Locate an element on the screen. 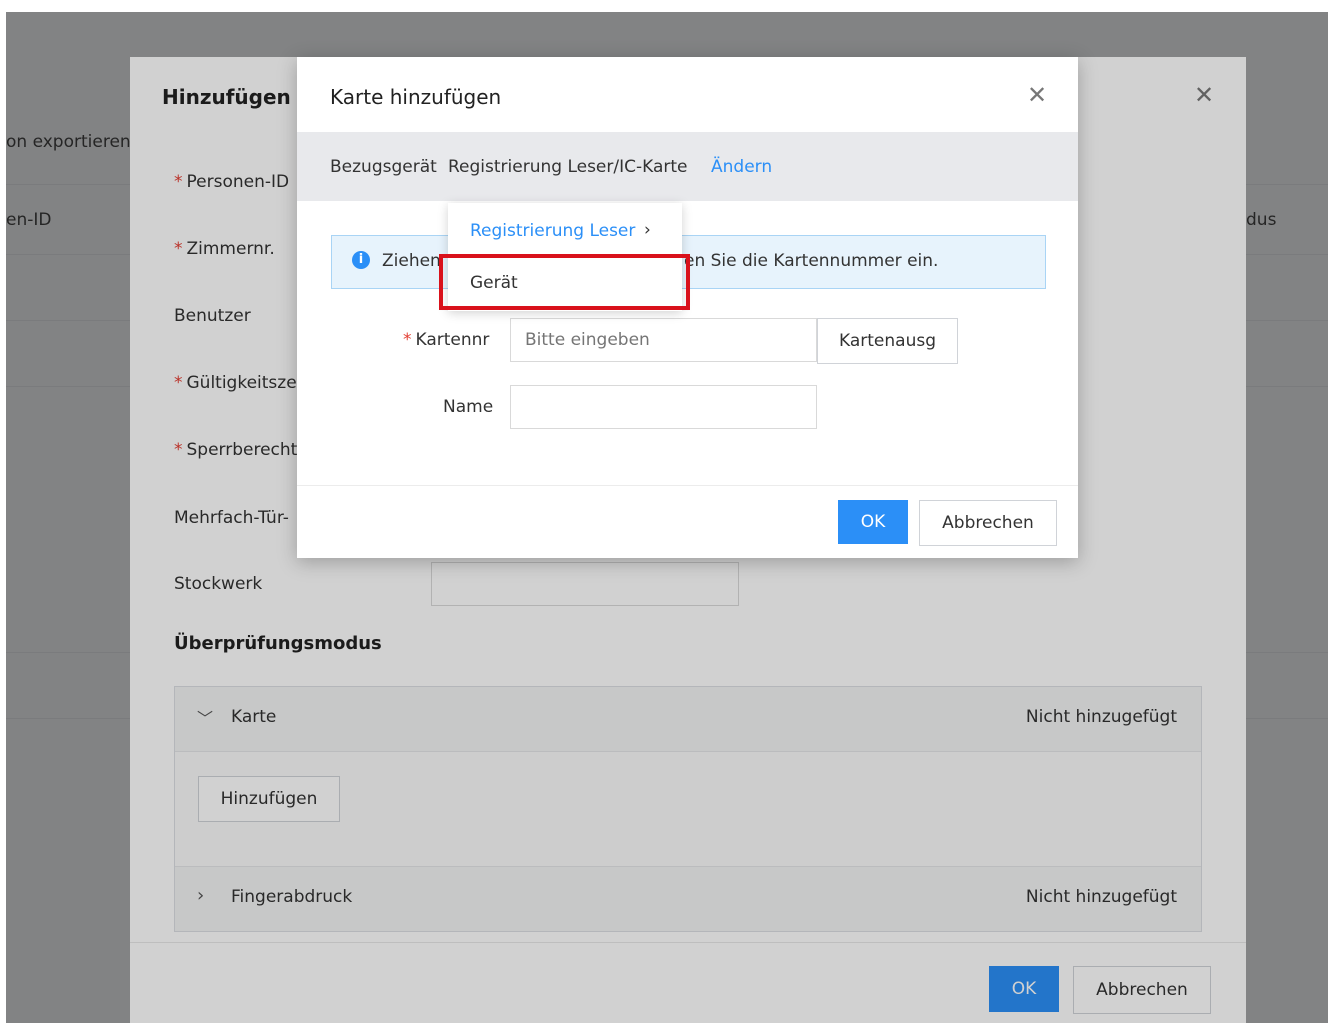 The image size is (1328, 1023). highlight-box is located at coordinates (564, 282).